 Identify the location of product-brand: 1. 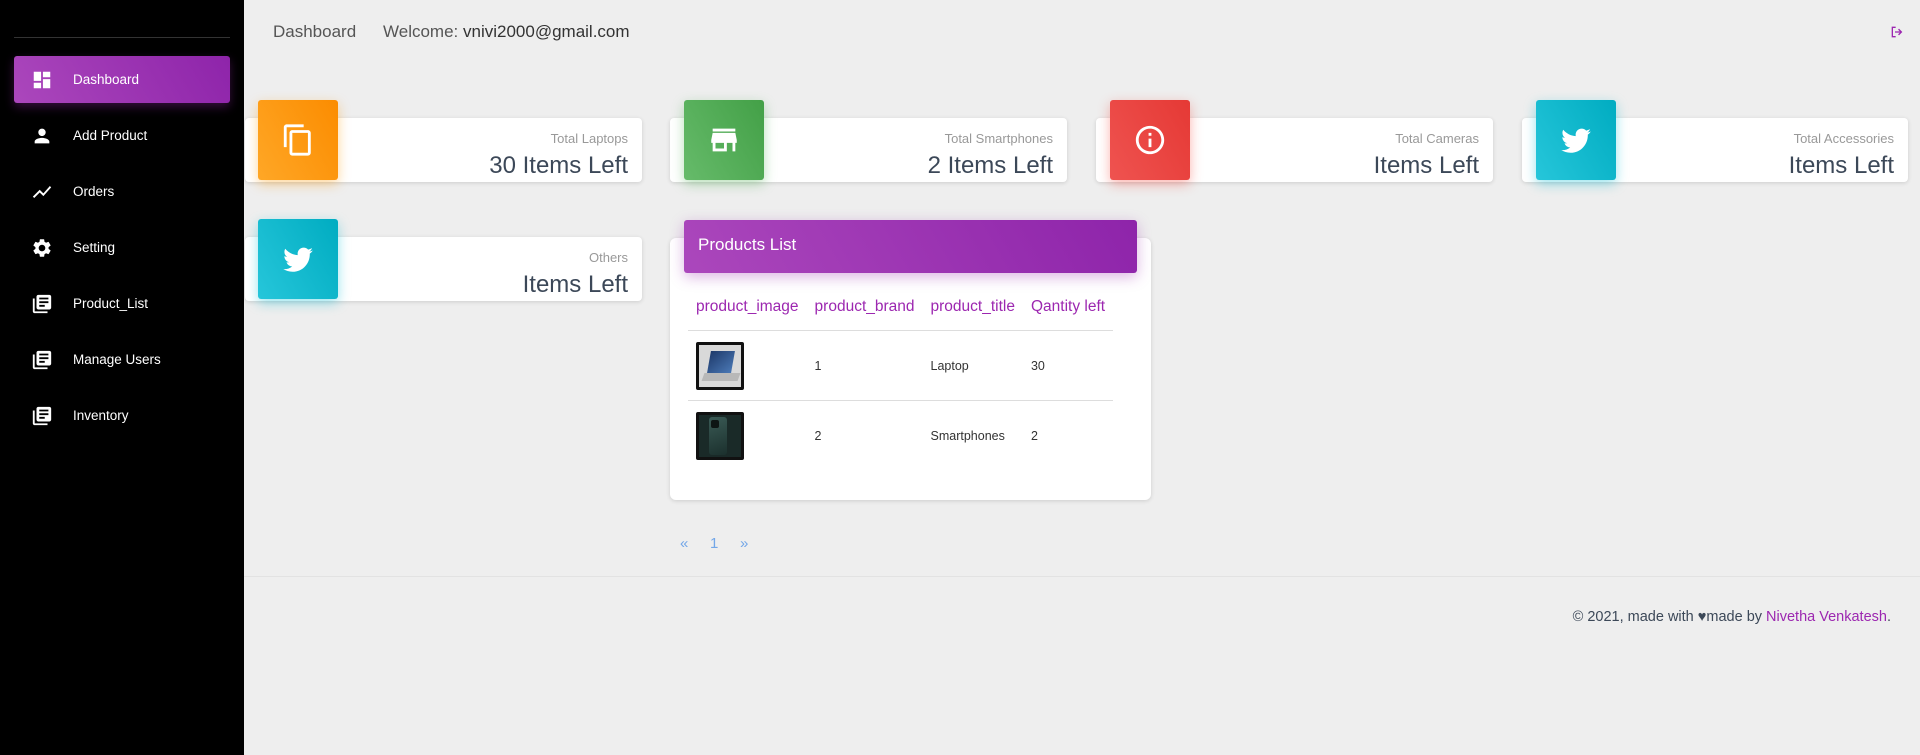
(864, 365).